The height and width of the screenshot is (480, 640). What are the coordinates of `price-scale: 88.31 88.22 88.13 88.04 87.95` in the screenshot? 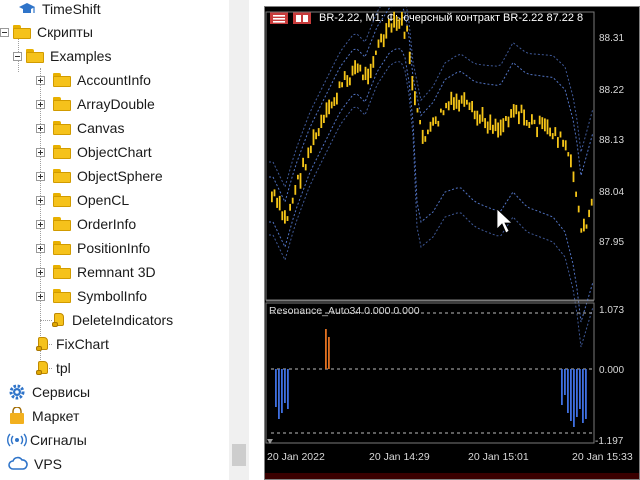 It's located at (611, 140).